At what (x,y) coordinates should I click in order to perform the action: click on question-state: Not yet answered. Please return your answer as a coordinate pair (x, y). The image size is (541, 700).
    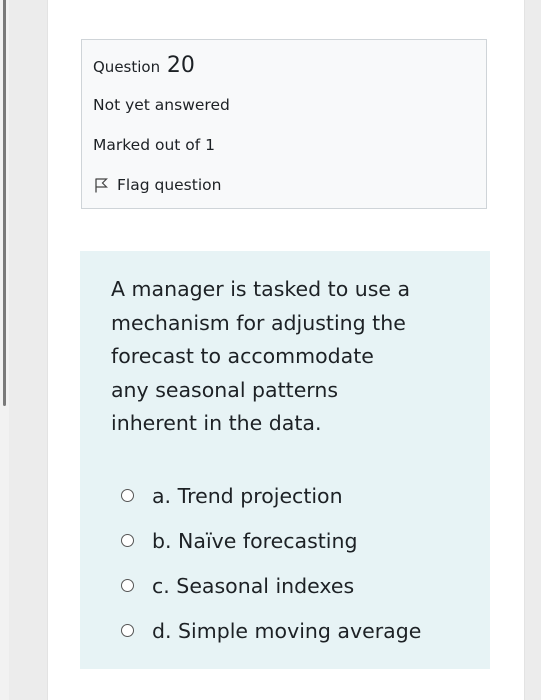
    Looking at the image, I should click on (161, 105).